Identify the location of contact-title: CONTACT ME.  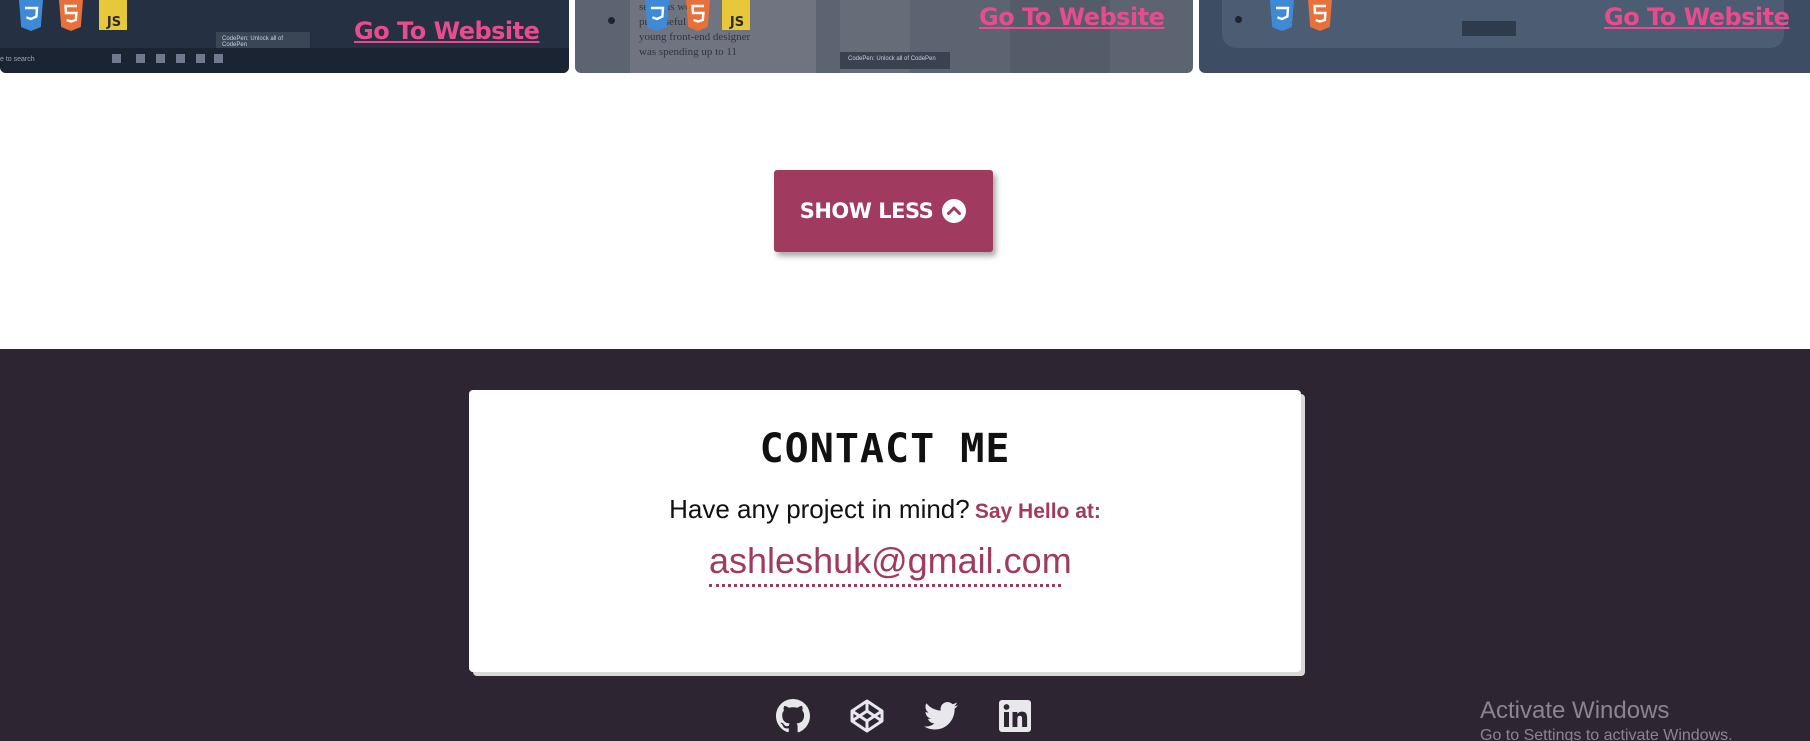
(885, 449).